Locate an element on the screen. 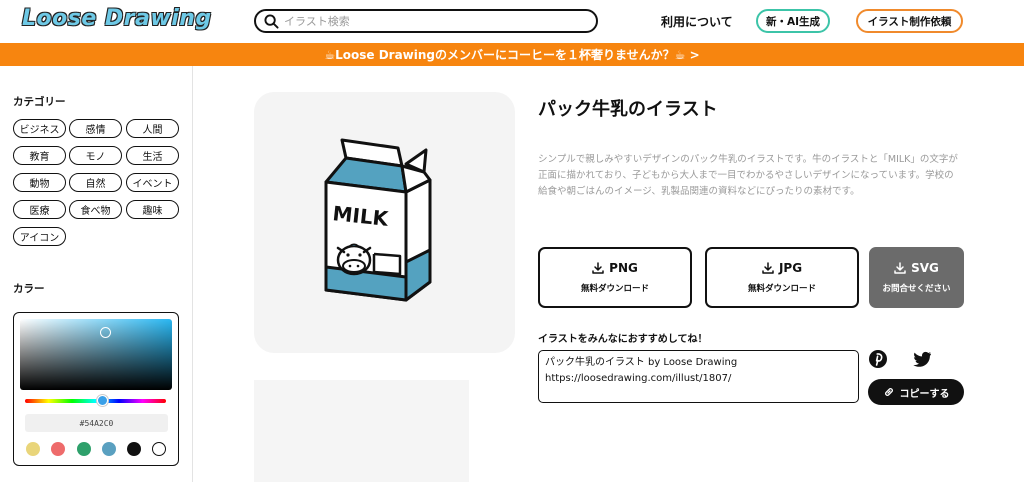 Image resolution: width=1024 pixels, height=482 pixels. share-text-line: パック牛乳のイラスト by Loose Drawing is located at coordinates (641, 362).